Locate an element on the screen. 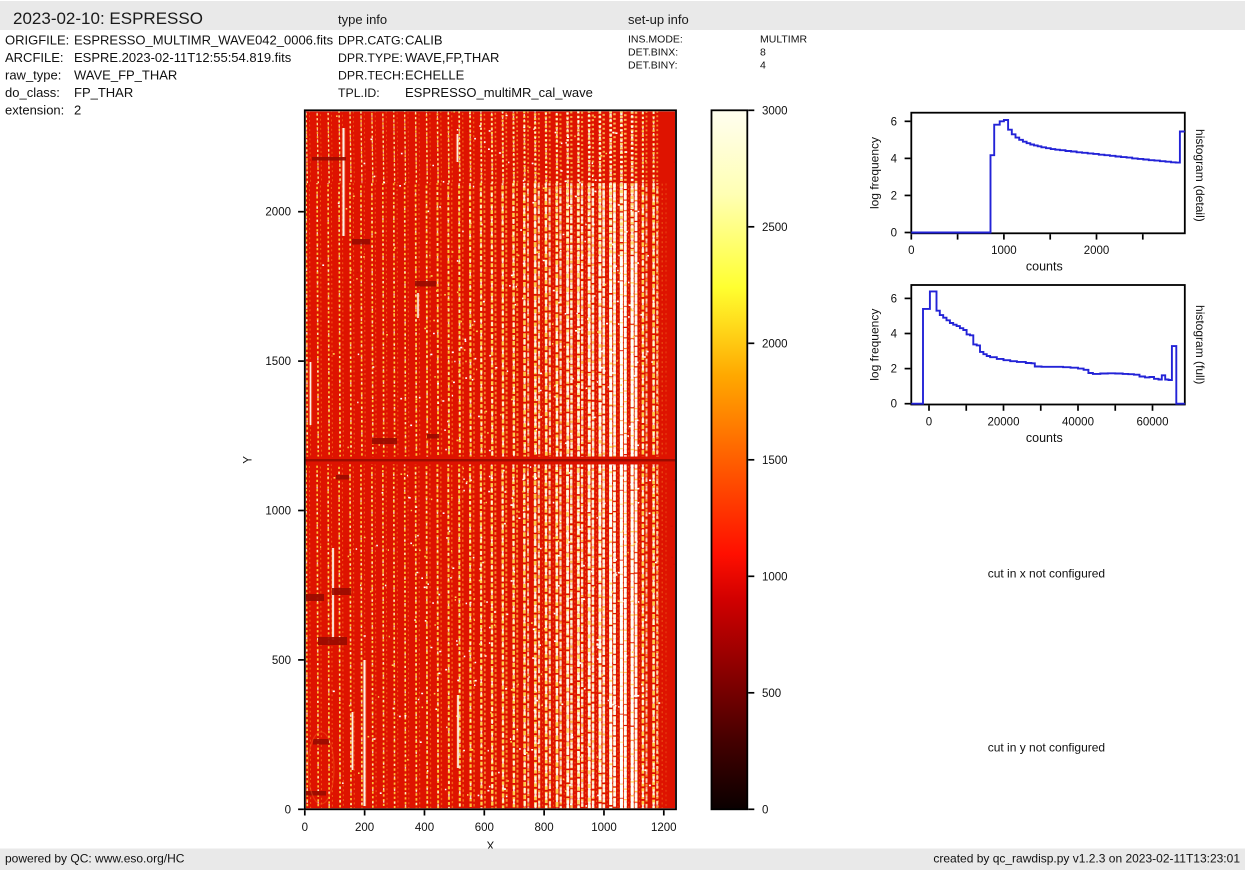 Image resolution: width=1245 pixels, height=870 pixels. svg-text: DPR.TECH: is located at coordinates (371, 76).